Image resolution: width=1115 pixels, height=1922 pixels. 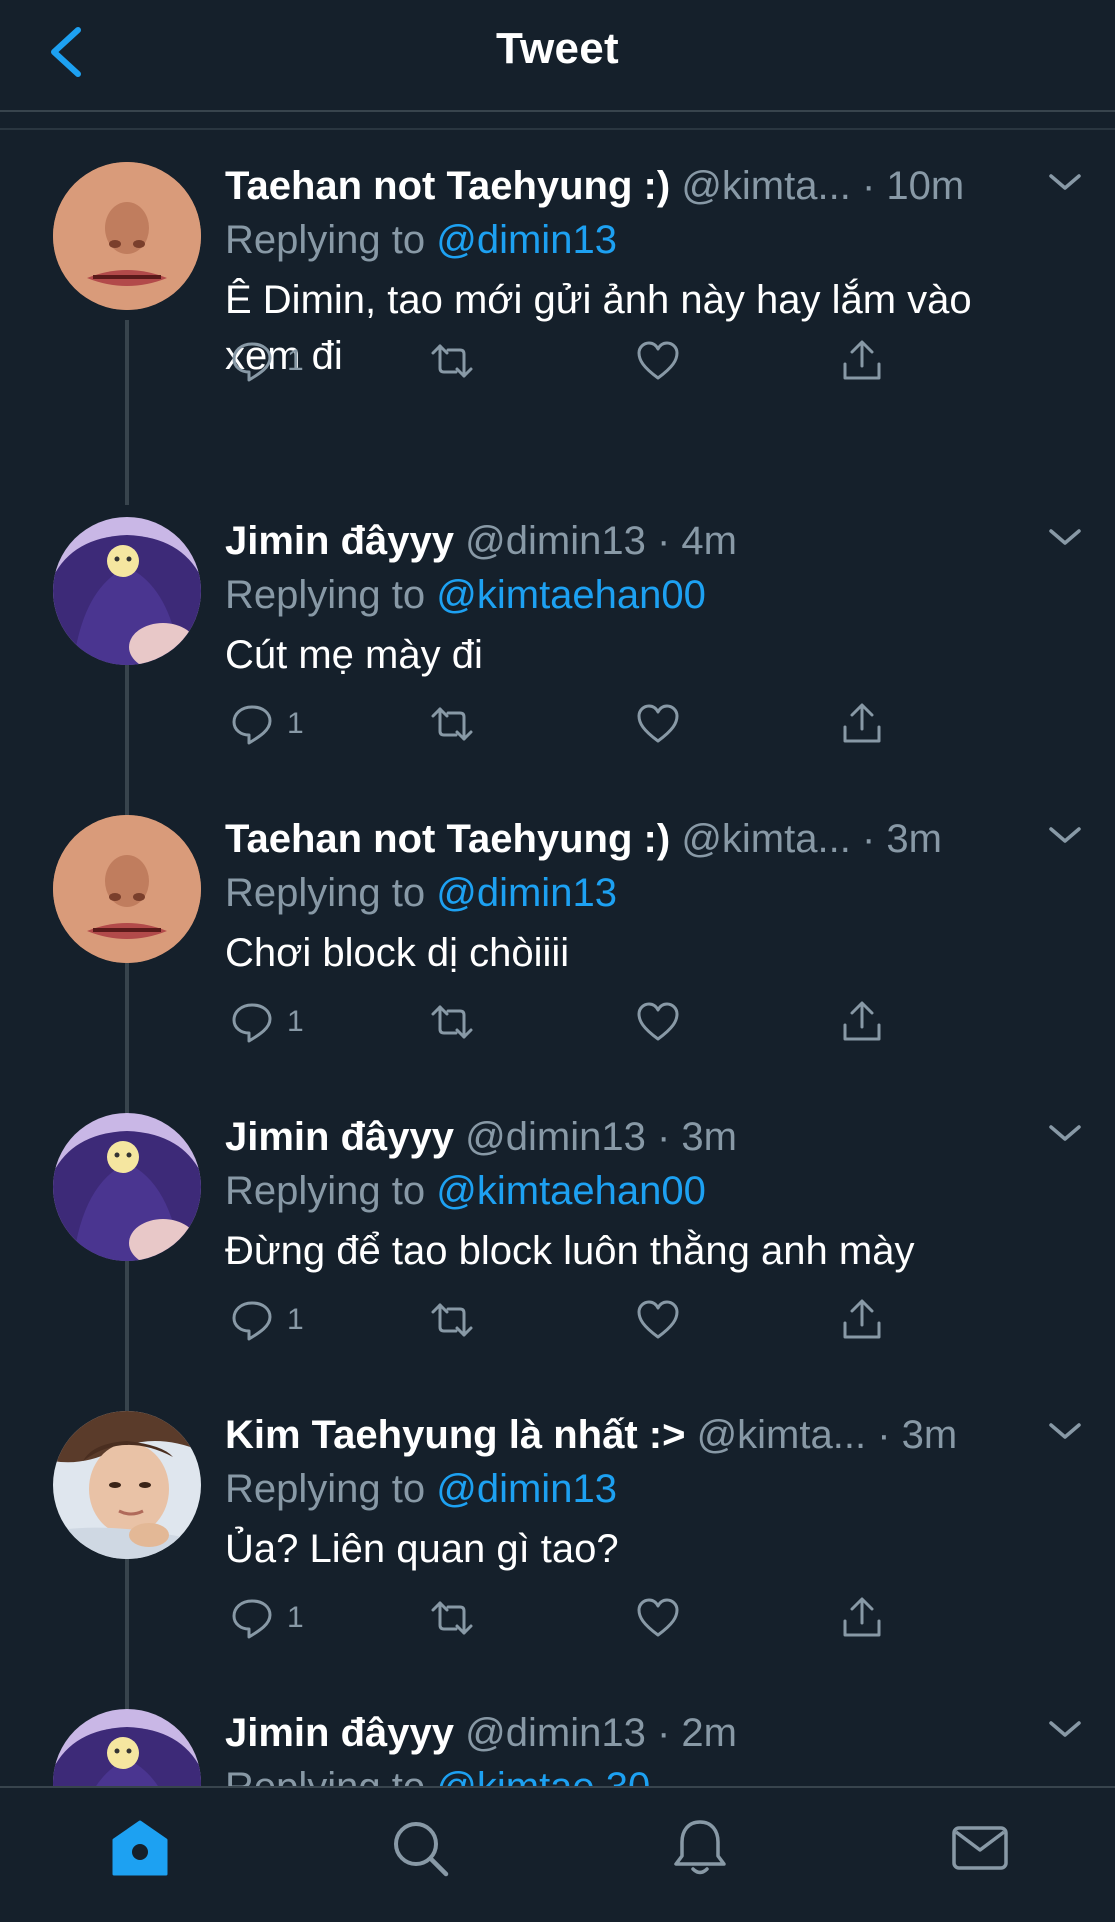 I want to click on mail-icon, so click(x=980, y=1848).